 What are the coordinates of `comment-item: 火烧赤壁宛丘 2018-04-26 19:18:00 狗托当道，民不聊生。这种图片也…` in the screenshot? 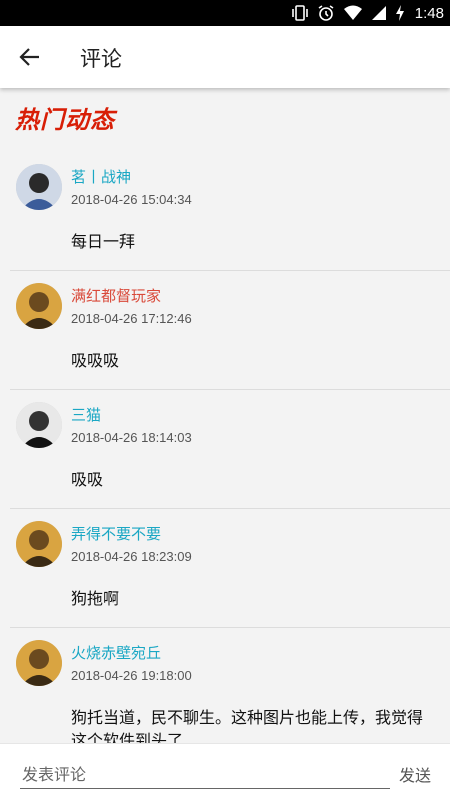 It's located at (230, 689).